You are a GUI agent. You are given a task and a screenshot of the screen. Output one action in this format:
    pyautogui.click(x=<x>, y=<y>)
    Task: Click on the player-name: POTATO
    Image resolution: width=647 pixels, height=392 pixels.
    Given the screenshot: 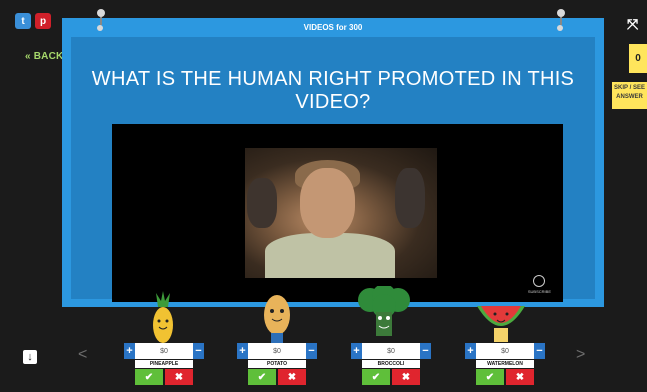 What is the action you would take?
    pyautogui.click(x=277, y=364)
    